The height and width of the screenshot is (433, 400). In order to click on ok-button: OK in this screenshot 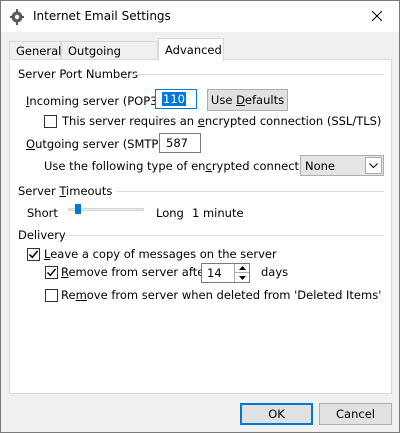, I will do `click(276, 414)`.